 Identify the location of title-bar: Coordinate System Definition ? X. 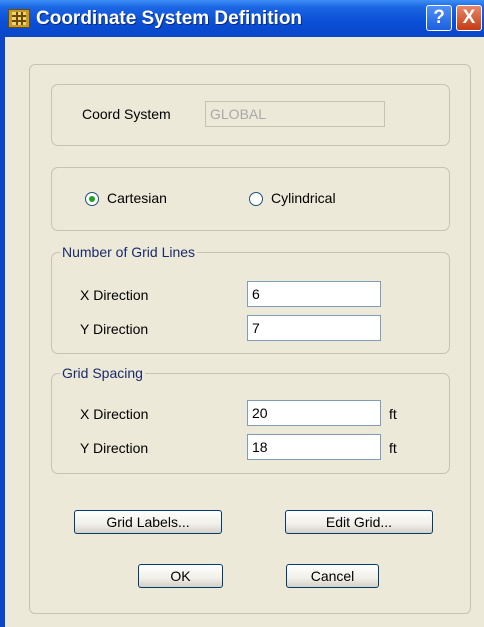
(242, 18).